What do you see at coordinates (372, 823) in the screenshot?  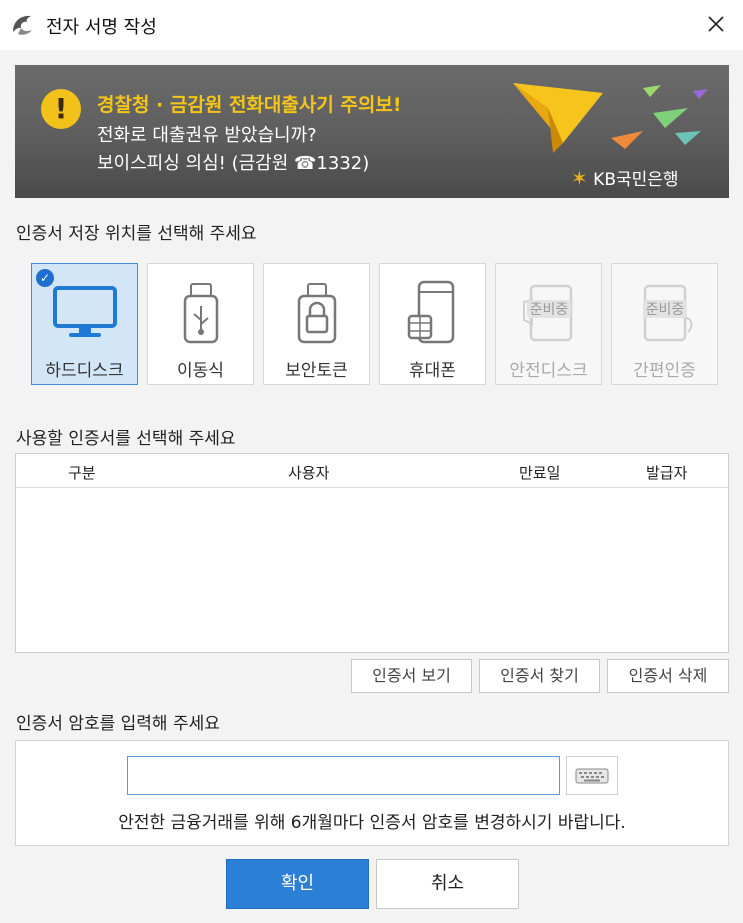 I see `password-change-notice: 안전한 금융거래를 위해 6개월마다 인증서 암호를 변경하시기 바랍니다.` at bounding box center [372, 823].